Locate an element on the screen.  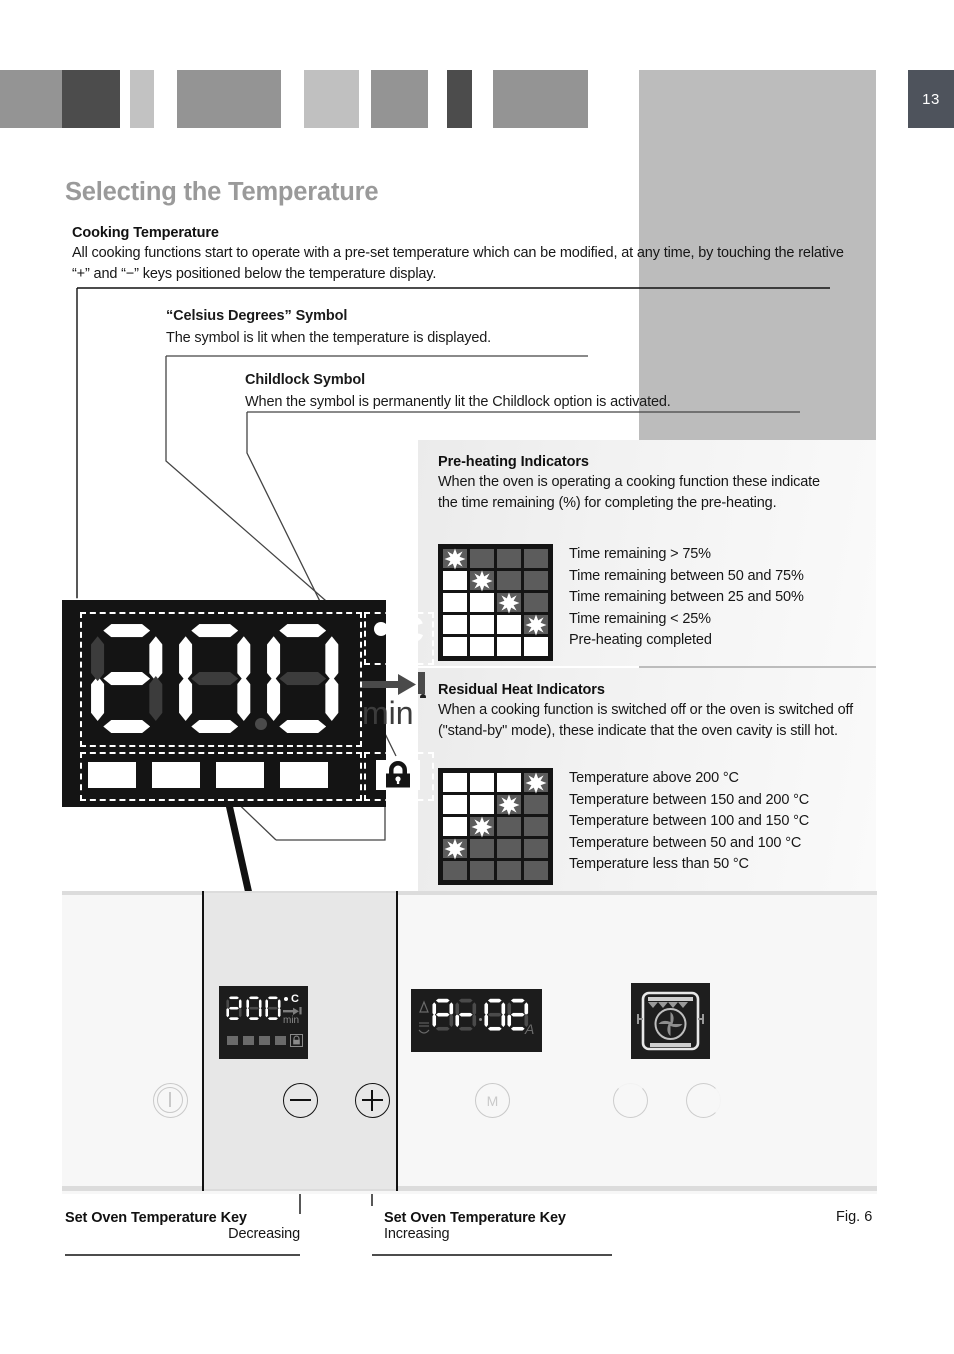
auto-indicator-letter: A is located at coordinates (530, 1029).